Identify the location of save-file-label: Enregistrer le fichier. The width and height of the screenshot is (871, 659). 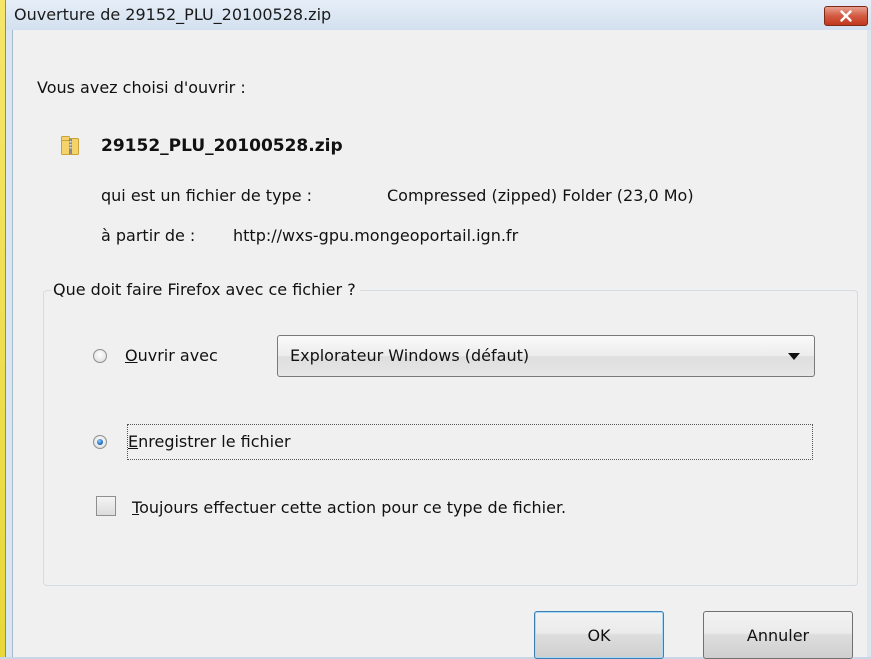
(209, 442).